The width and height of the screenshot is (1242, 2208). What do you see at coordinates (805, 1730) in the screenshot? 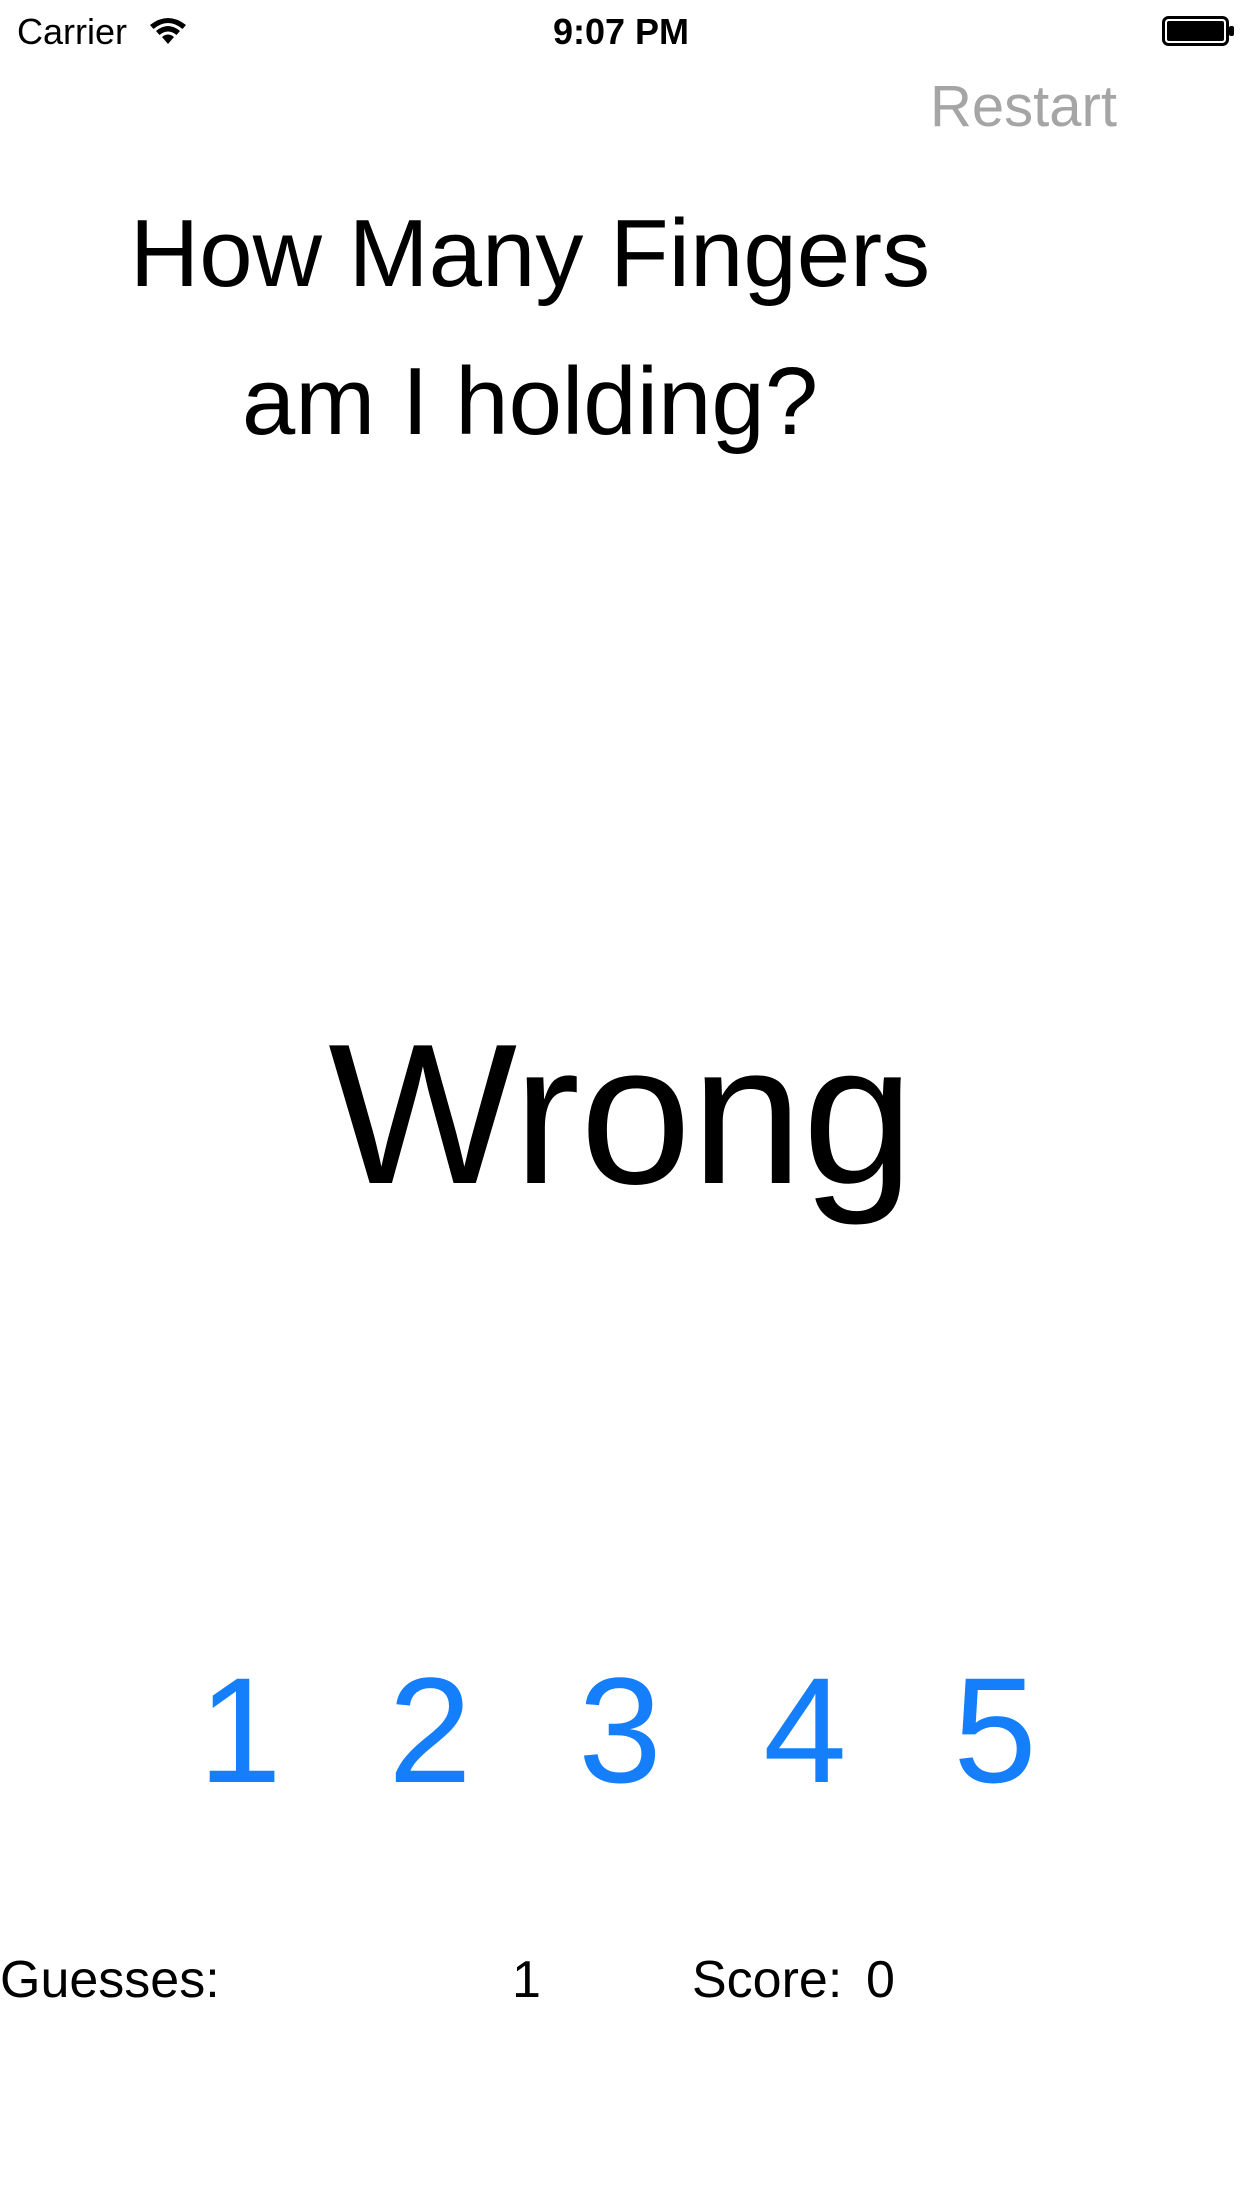
I see `choice-button-4: 4` at bounding box center [805, 1730].